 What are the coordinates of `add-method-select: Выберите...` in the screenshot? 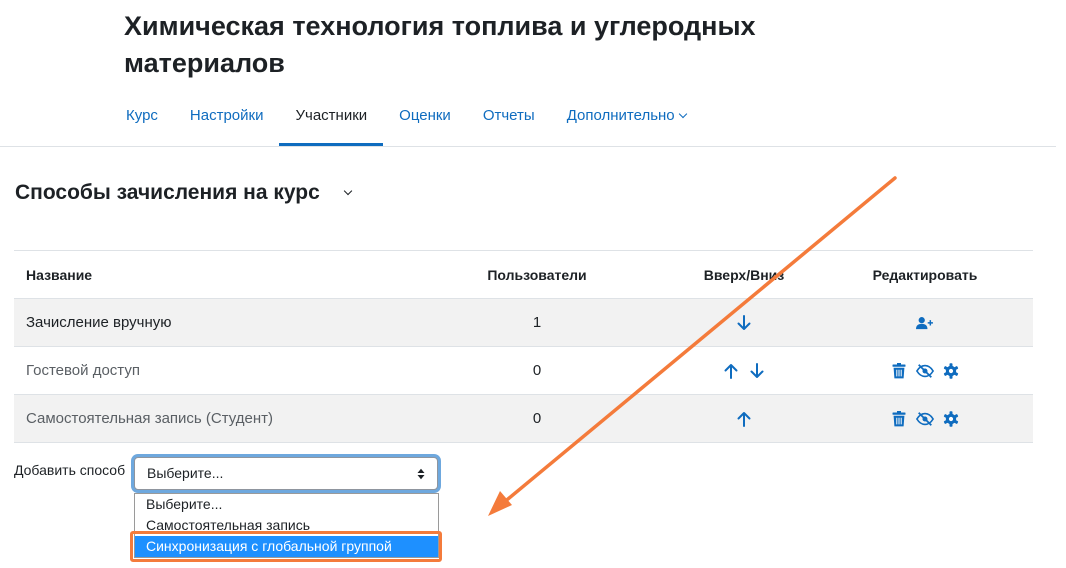 It's located at (286, 473).